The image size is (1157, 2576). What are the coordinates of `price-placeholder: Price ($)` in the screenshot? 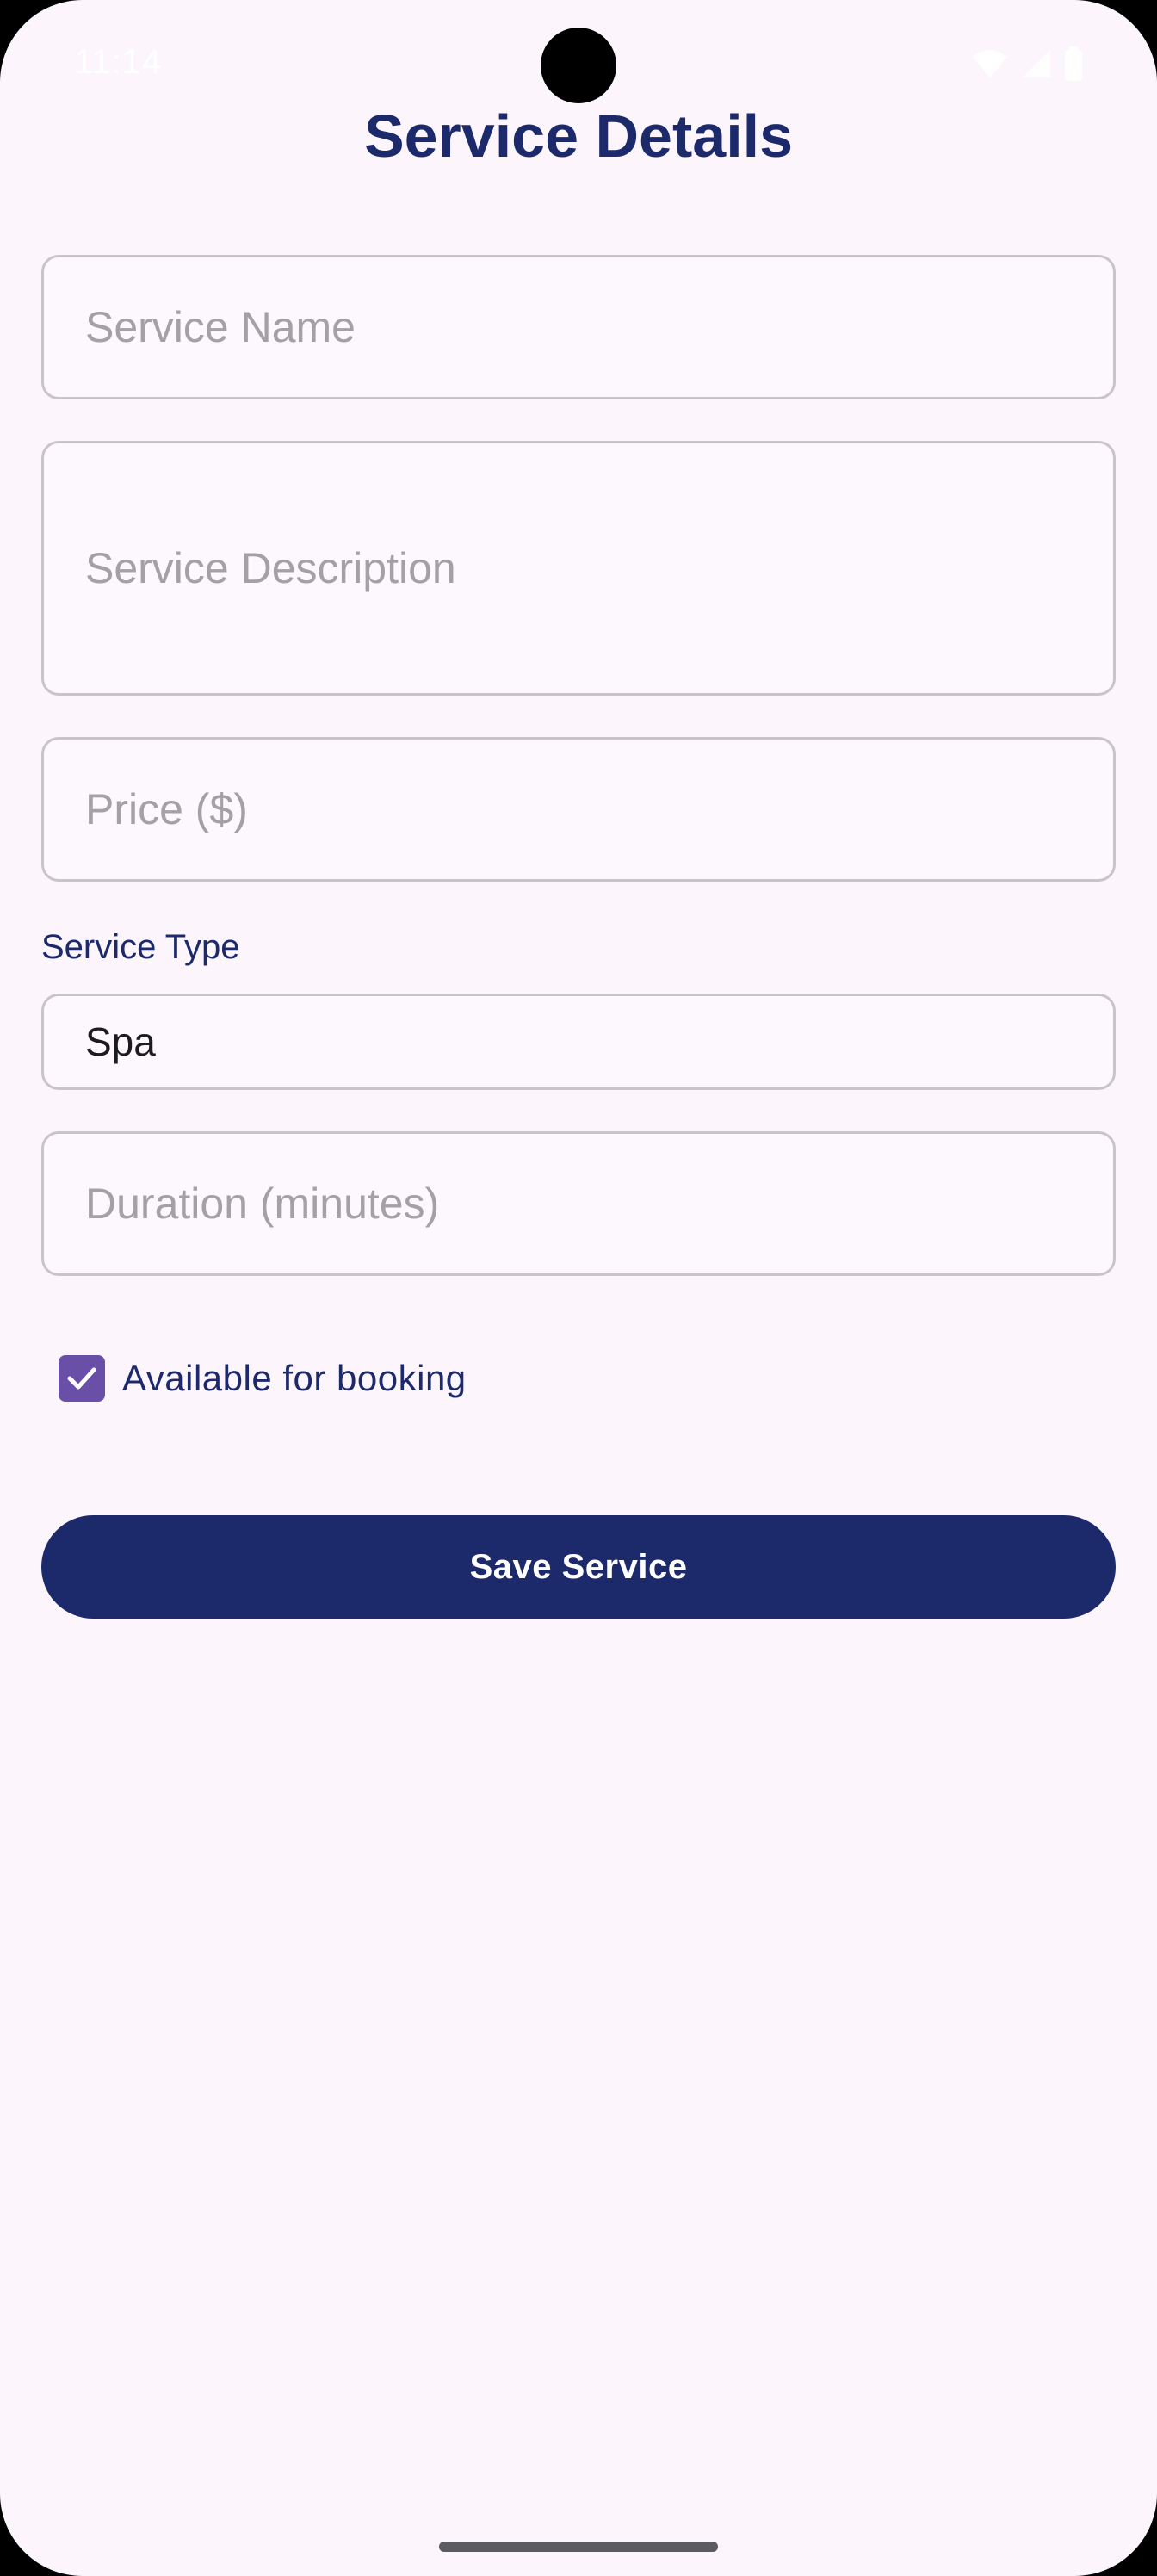 It's located at (166, 809).